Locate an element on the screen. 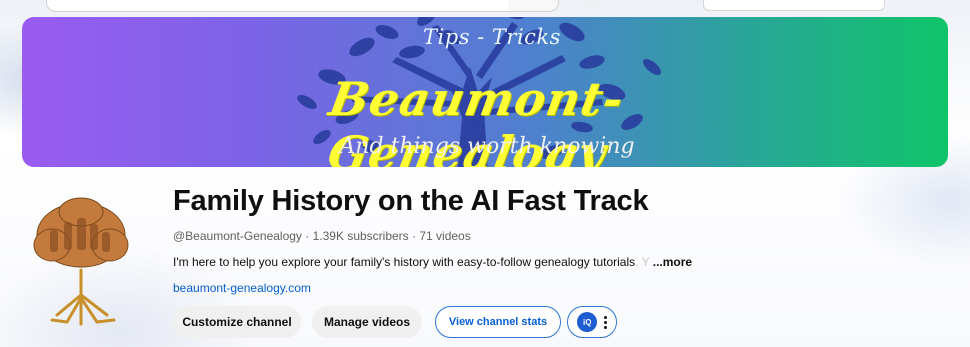 Image resolution: width=970 pixels, height=347 pixels. iq-extension-icon: iQ is located at coordinates (587, 322).